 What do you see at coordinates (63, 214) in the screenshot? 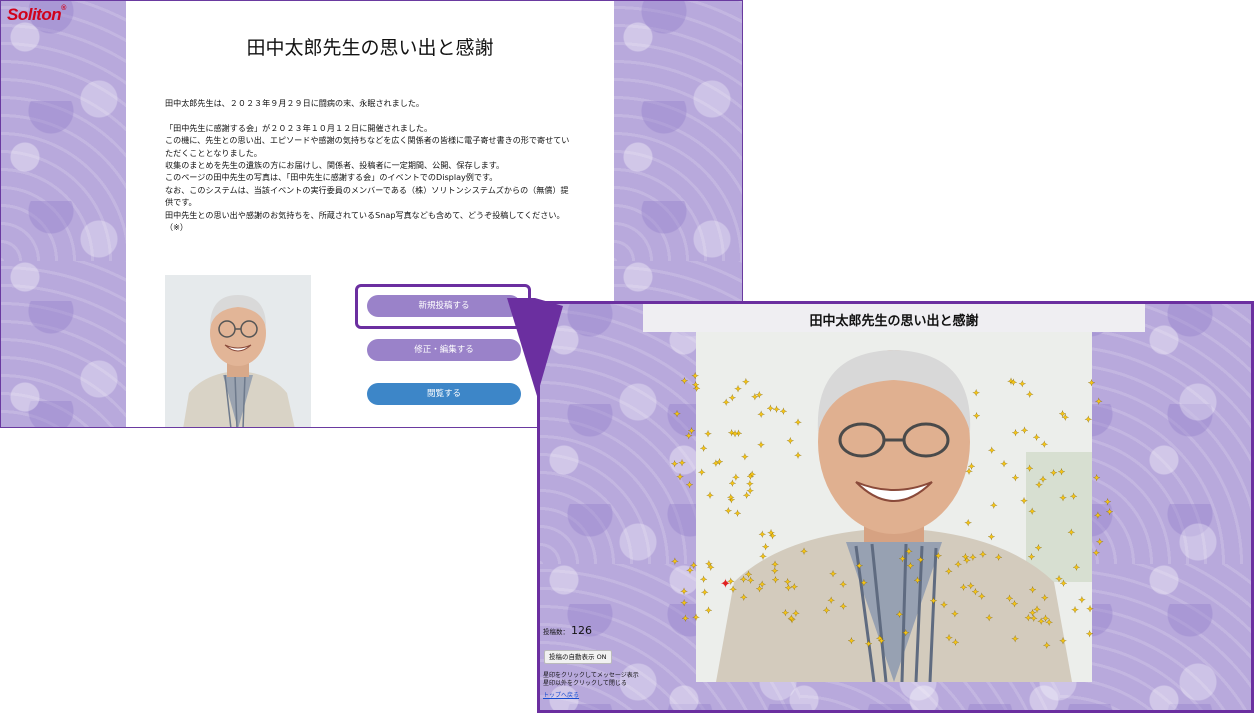
I see `decorative-pattern-left` at bounding box center [63, 214].